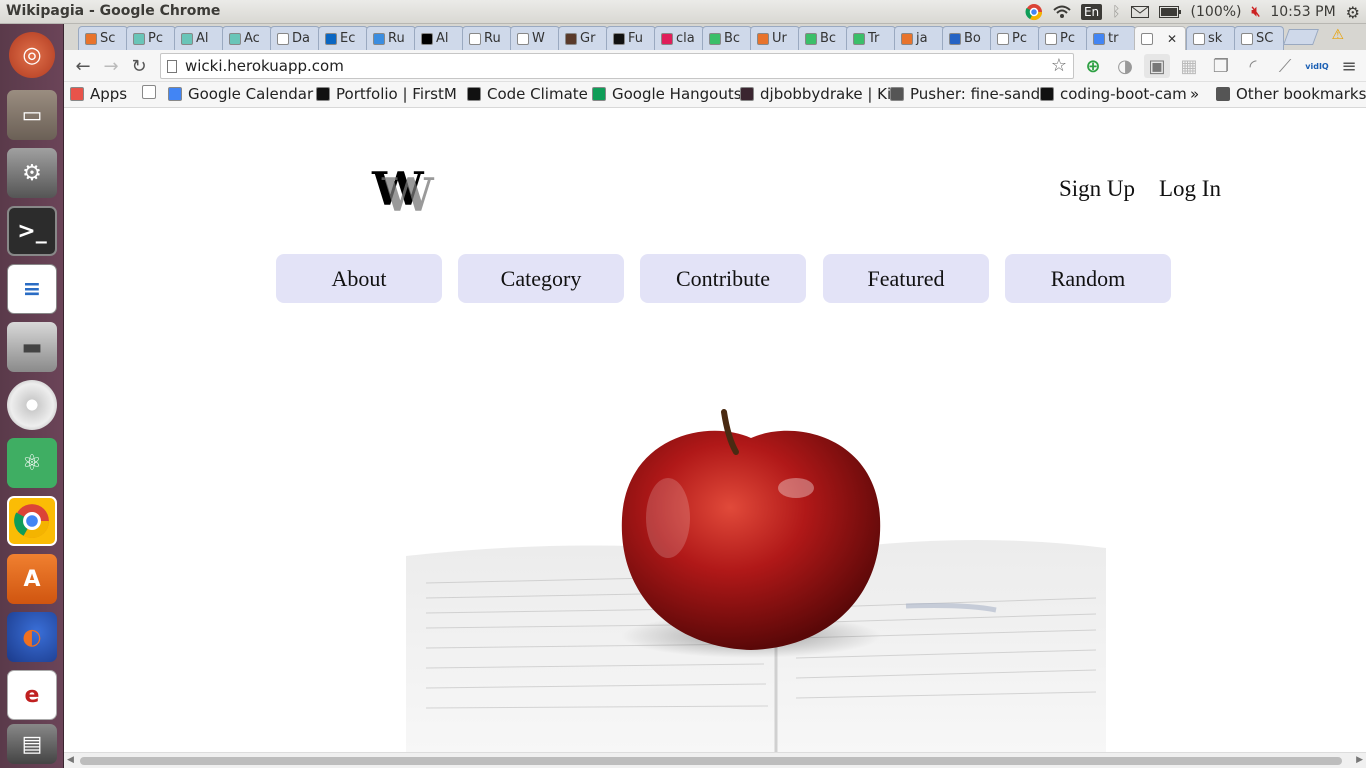 The image size is (1366, 768). Describe the element at coordinates (32, 405) in the screenshot. I see `dvd-icon` at that location.